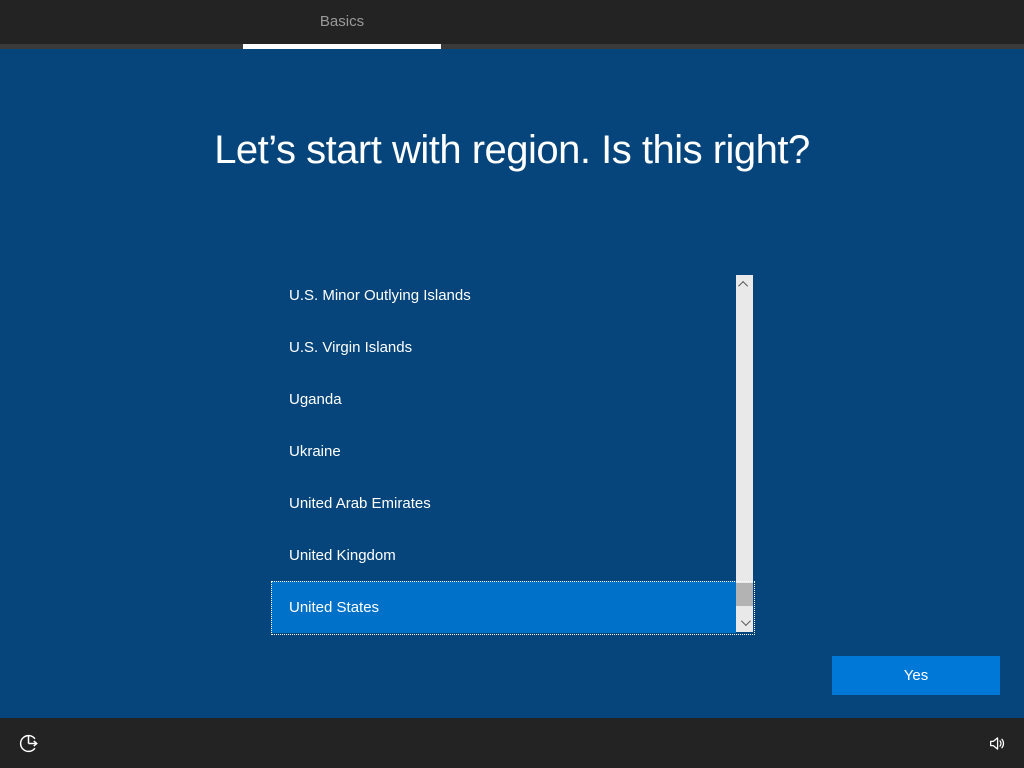 The height and width of the screenshot is (768, 1024). I want to click on list-item-ukraine: Ukraine, so click(503, 451).